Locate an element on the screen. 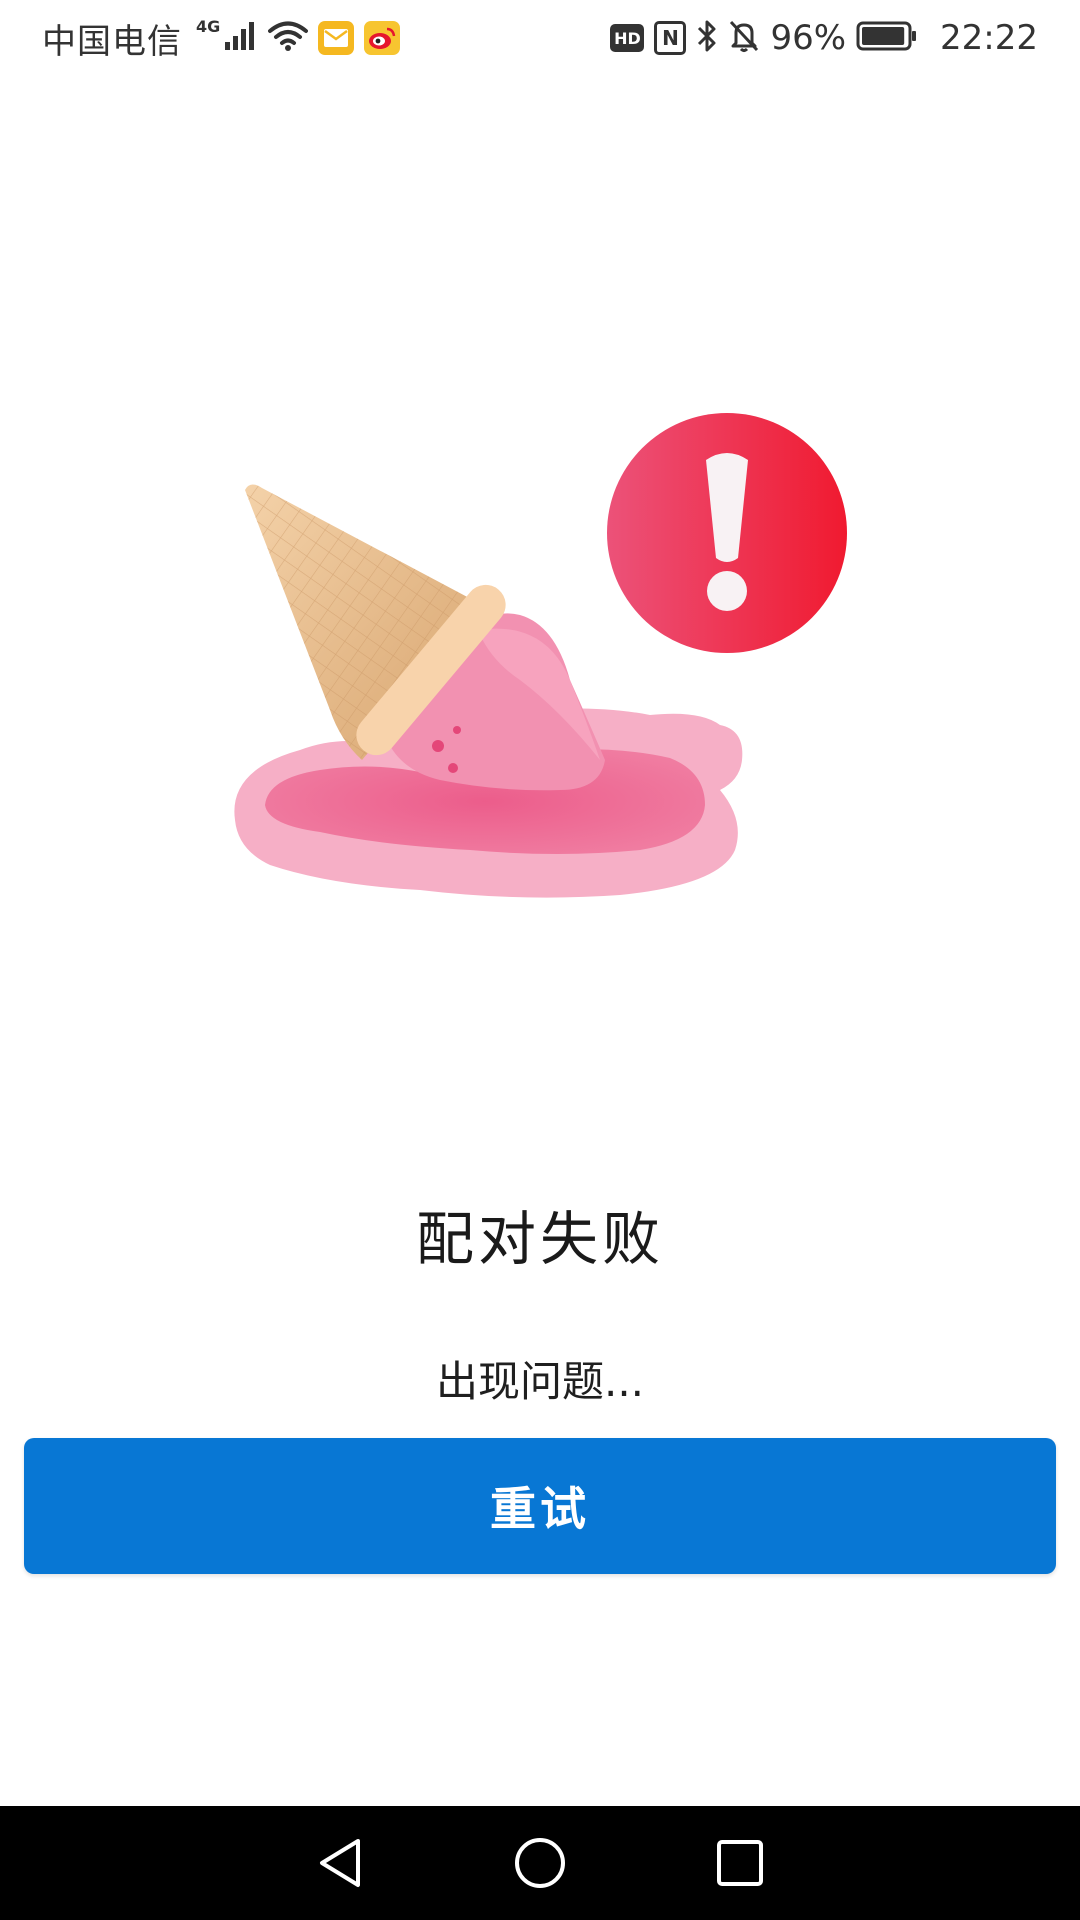 The width and height of the screenshot is (1080, 1920). status-bar-right: HD N 96% 22:22 is located at coordinates (824, 38).